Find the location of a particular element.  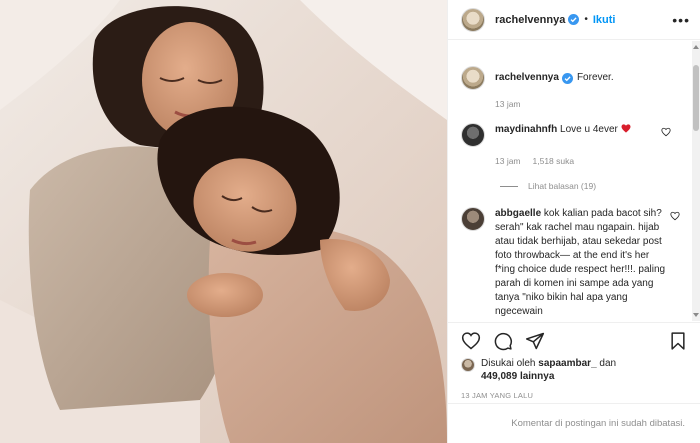

comment-text: Love u 4ever is located at coordinates (589, 129).